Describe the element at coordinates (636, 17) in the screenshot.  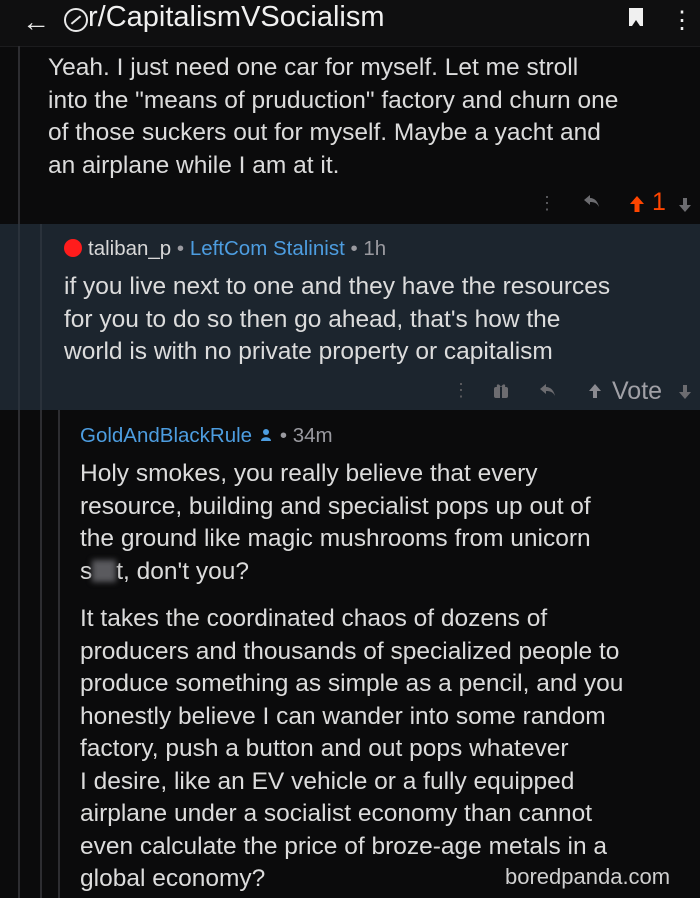
I see `bookmark-icon` at that location.